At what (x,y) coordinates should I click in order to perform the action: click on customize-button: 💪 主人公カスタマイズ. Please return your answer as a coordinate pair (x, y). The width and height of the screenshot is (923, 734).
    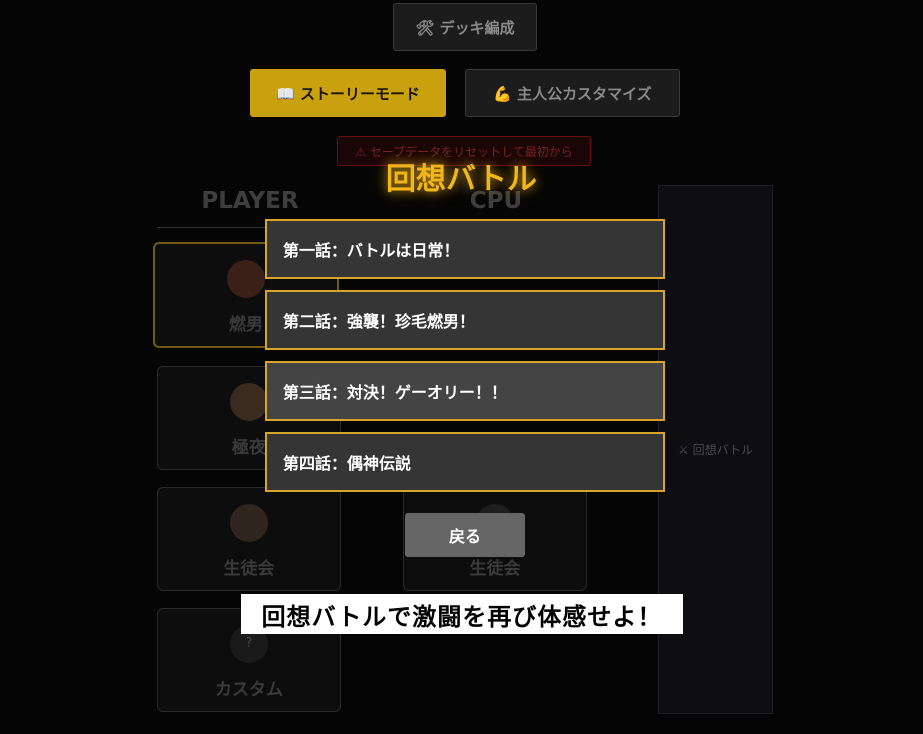
    Looking at the image, I should click on (572, 93).